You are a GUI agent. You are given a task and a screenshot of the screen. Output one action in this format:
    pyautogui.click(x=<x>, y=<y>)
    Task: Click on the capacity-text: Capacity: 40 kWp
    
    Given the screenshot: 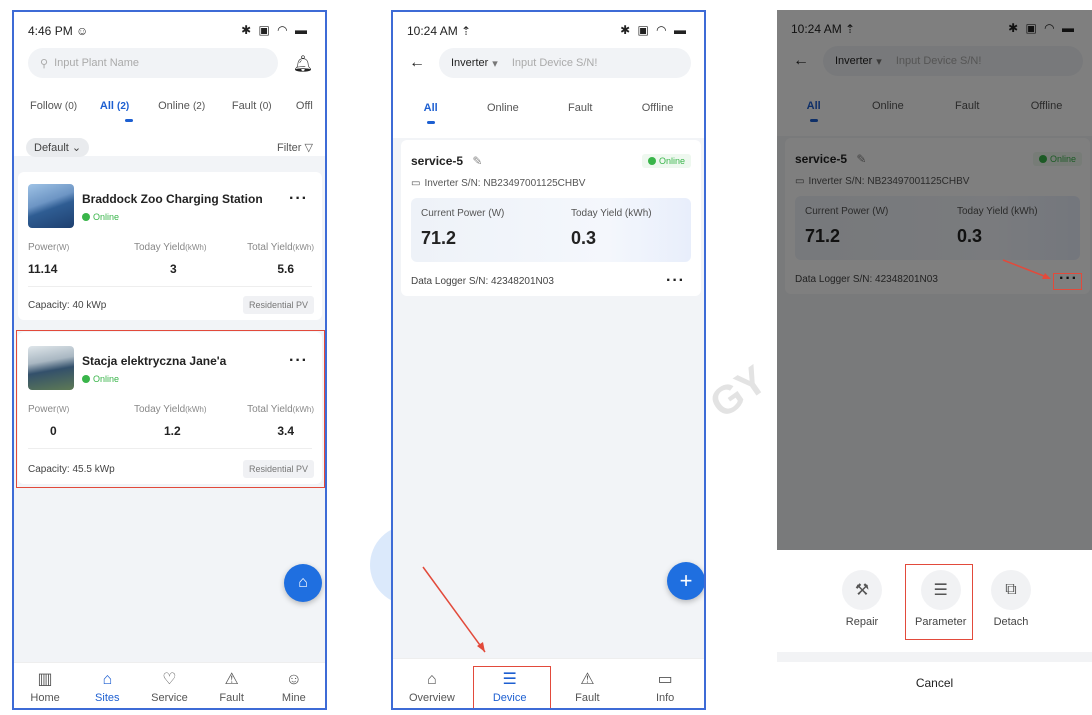 What is the action you would take?
    pyautogui.click(x=67, y=305)
    